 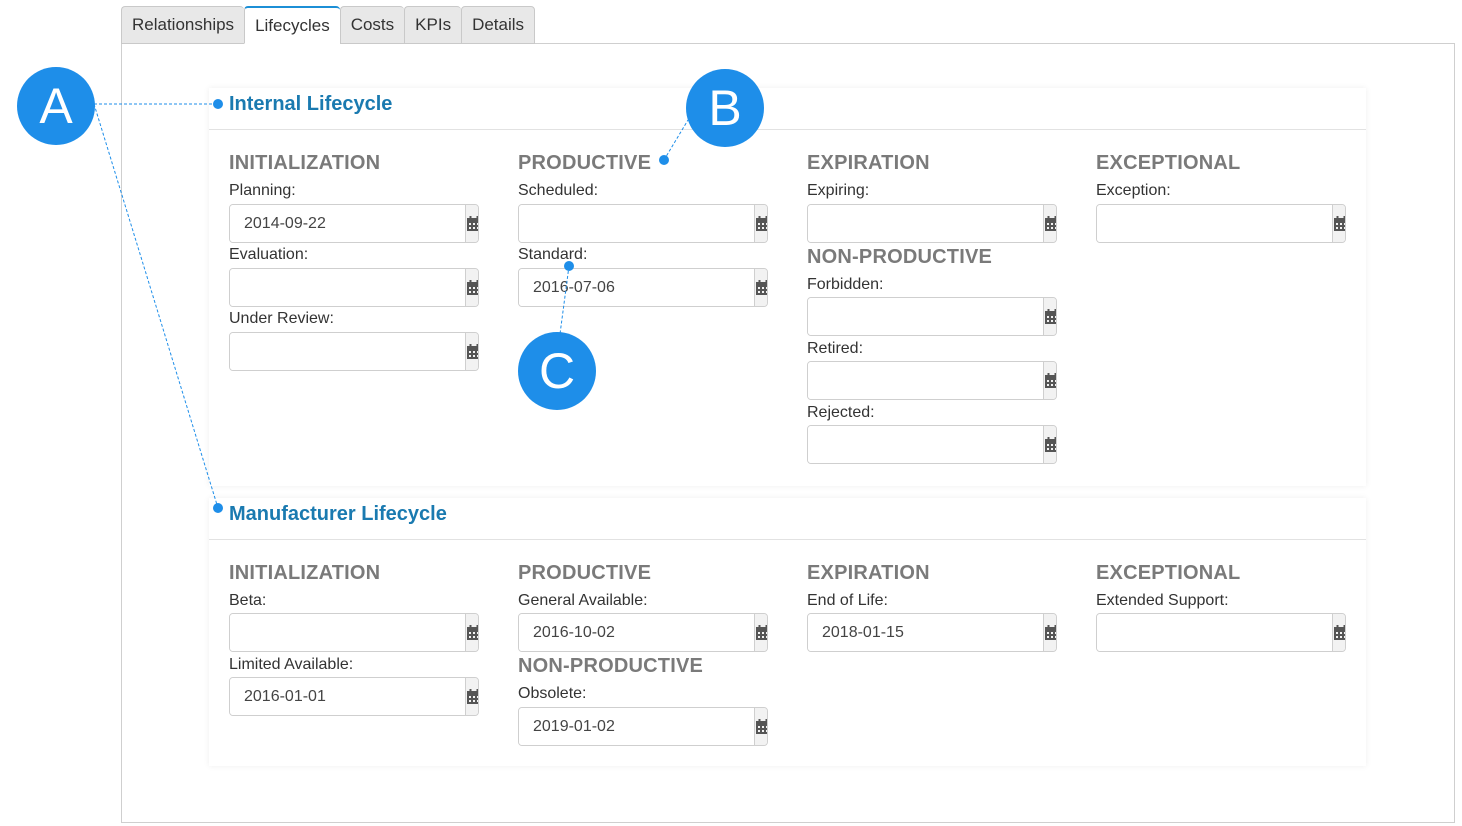 I want to click on standard-date-field, so click(x=643, y=287).